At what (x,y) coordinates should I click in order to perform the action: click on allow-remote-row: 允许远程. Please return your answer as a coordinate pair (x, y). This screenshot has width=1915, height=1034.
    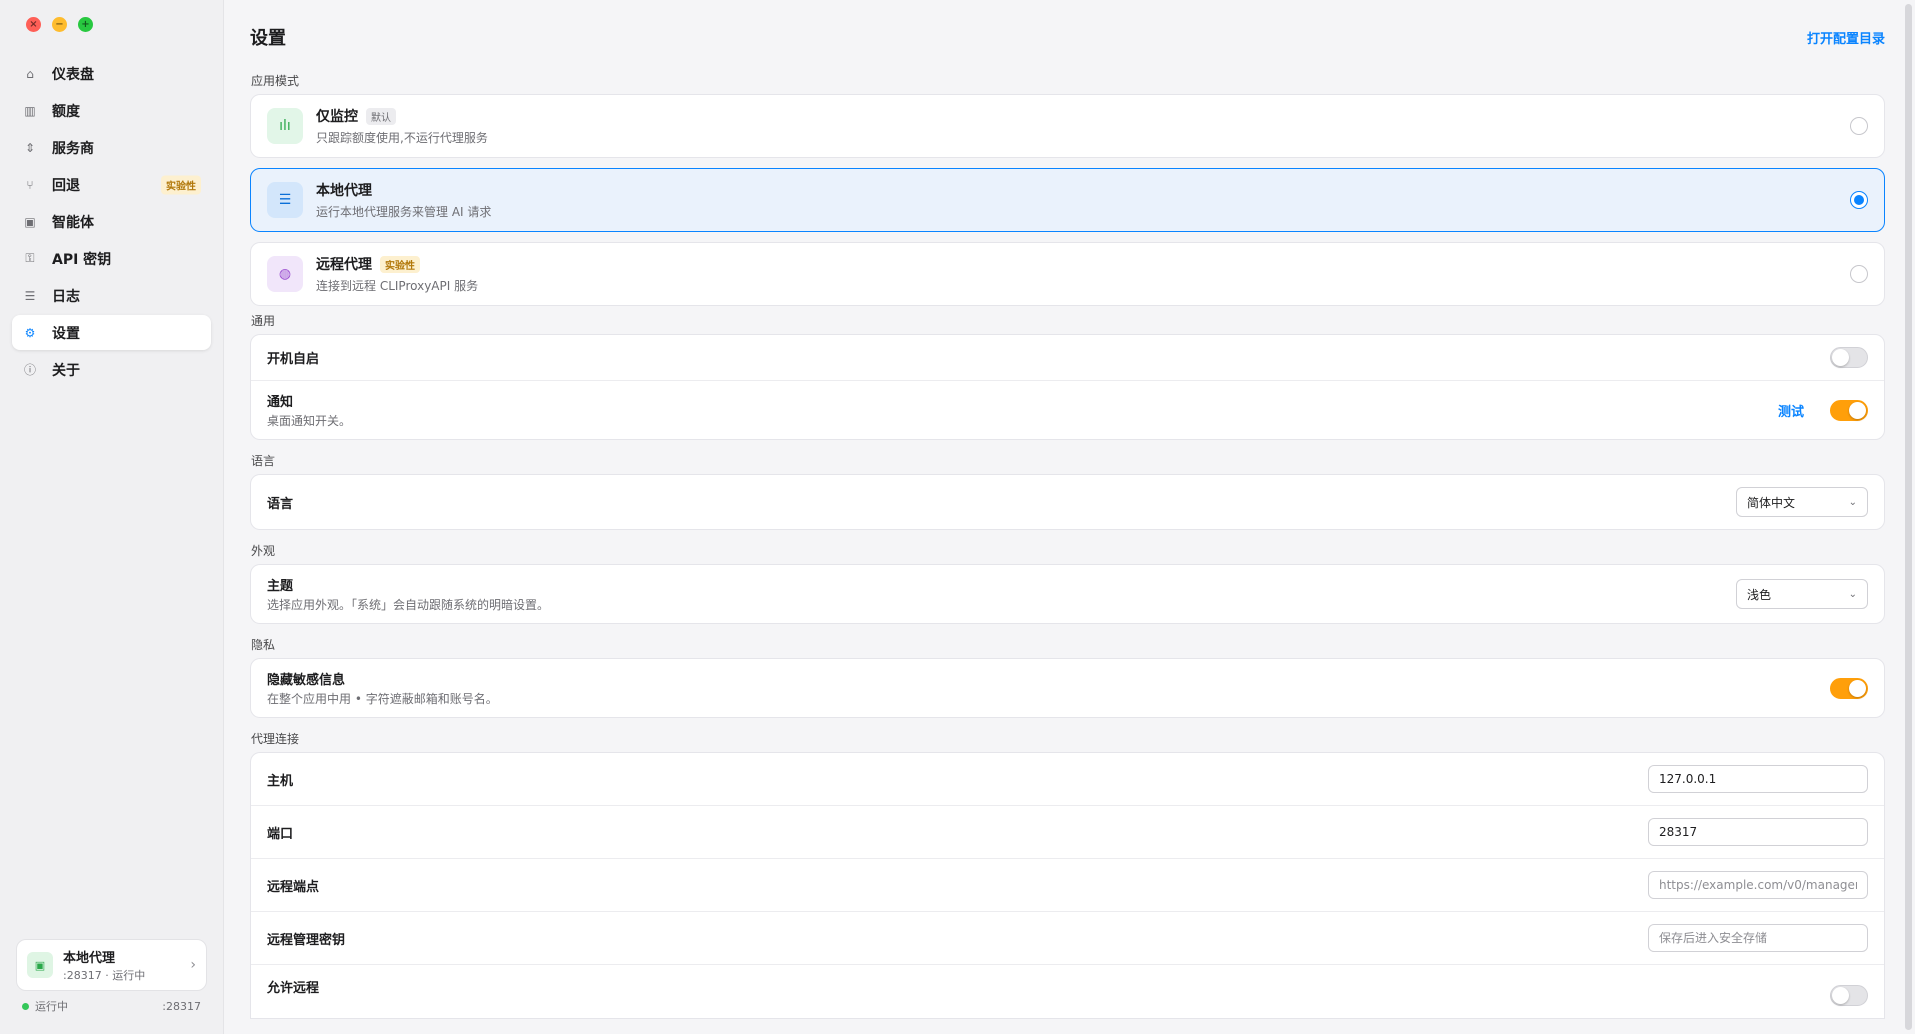
    Looking at the image, I should click on (1067, 991).